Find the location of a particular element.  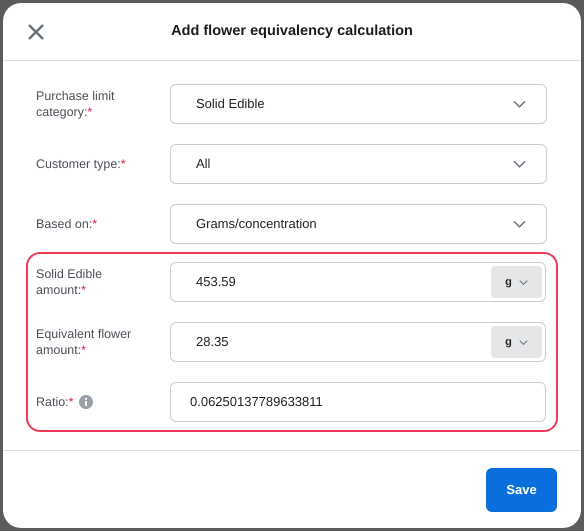

close-icon is located at coordinates (36, 32).